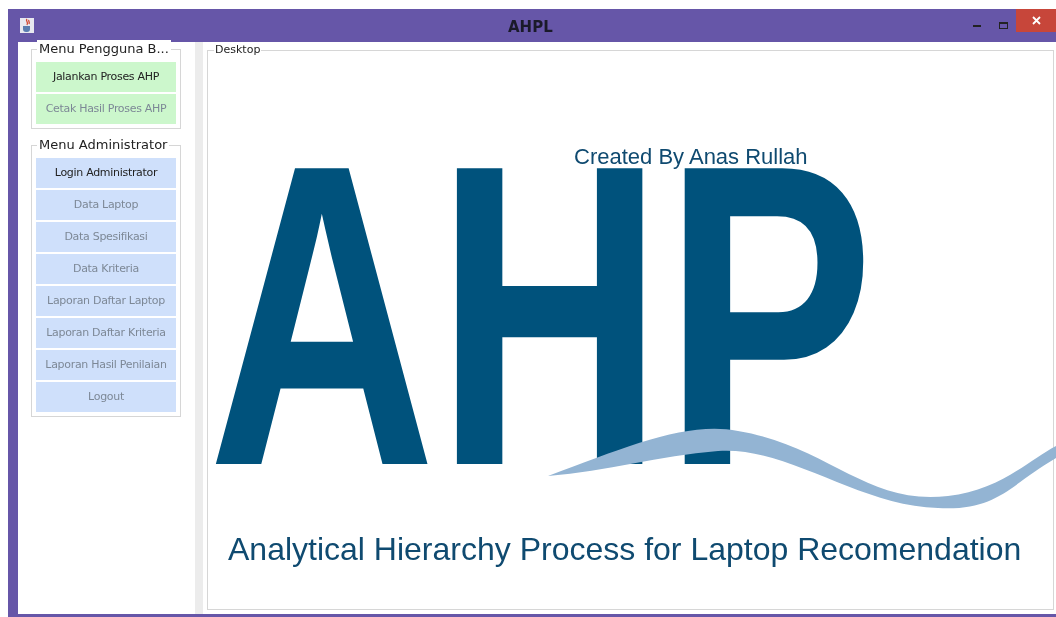 The width and height of the screenshot is (1056, 617). I want to click on subtitle-text: Analytical Hierarchy Process for Laptop Recomendation, so click(625, 549).